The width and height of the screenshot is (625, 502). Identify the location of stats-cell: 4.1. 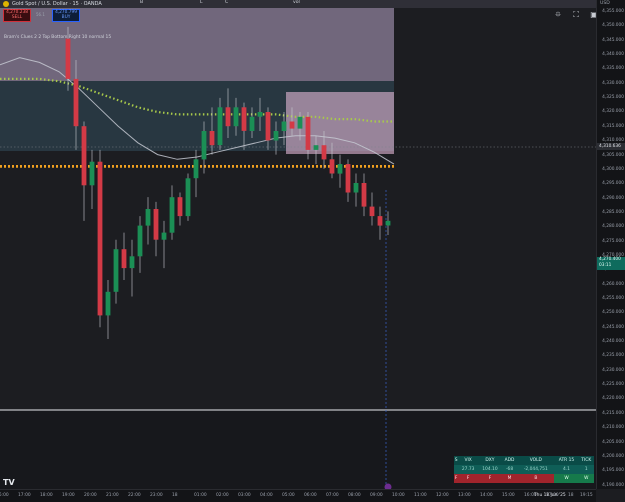
(566, 469).